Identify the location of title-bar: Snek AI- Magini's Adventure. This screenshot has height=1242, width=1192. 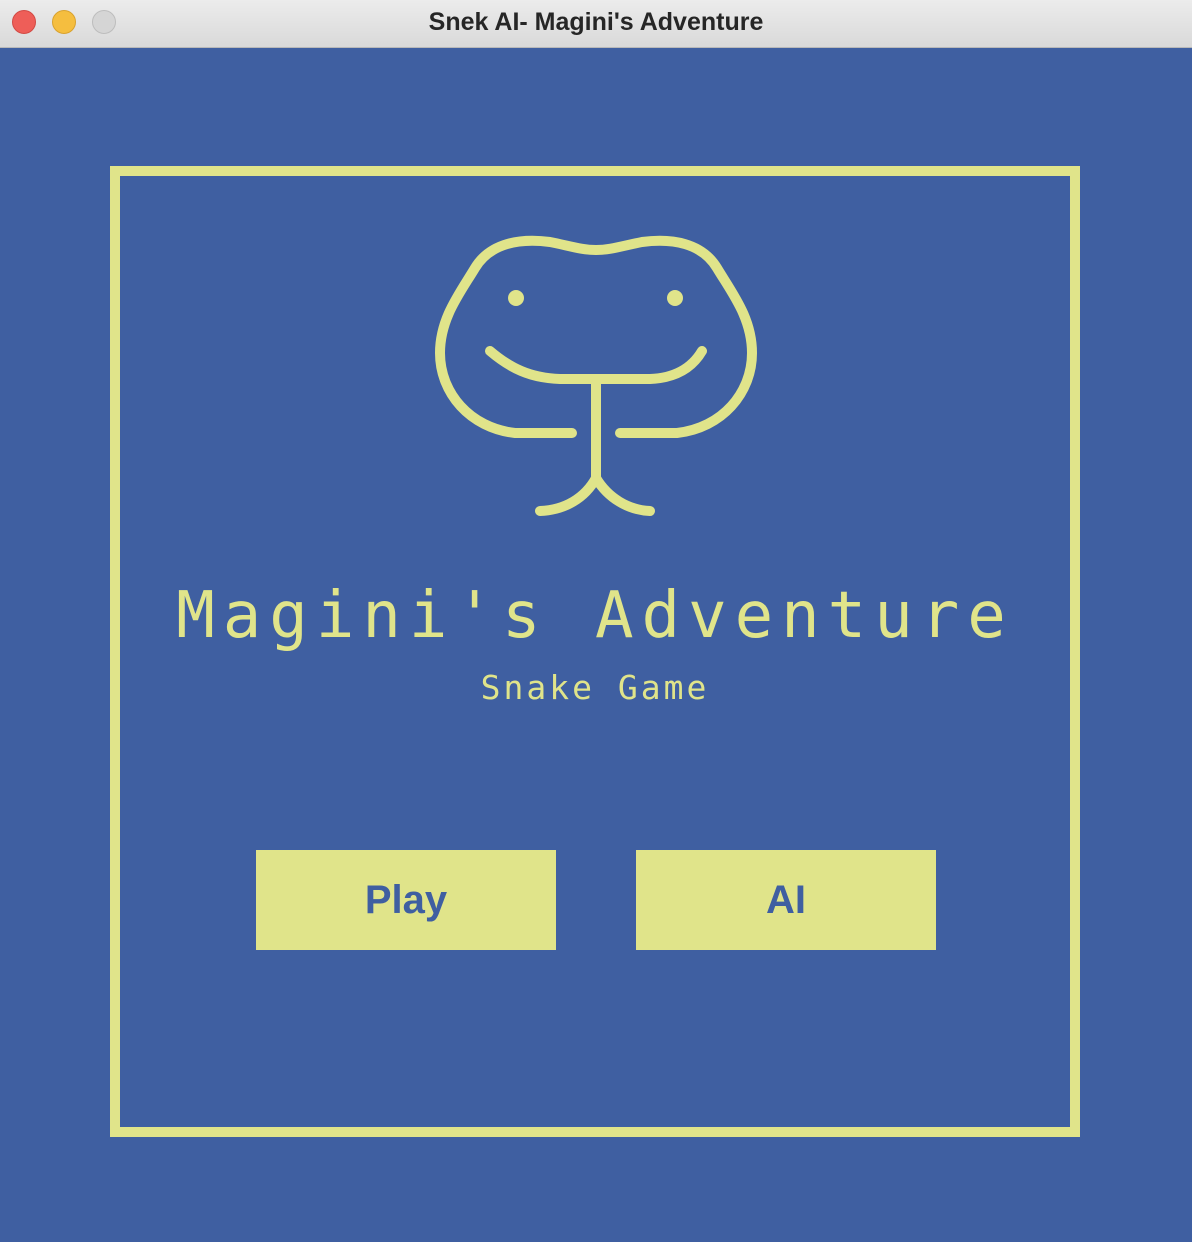
(596, 24).